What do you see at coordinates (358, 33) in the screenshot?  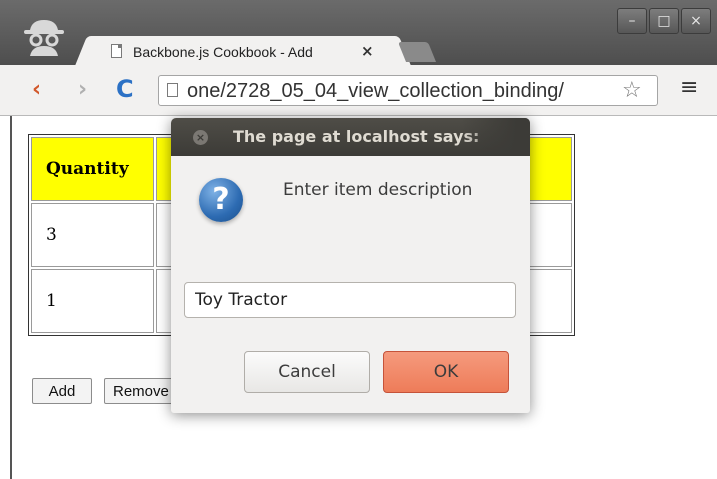 I see `browser-titlebar: Backbone.js Cookbook - Add × – □ ×` at bounding box center [358, 33].